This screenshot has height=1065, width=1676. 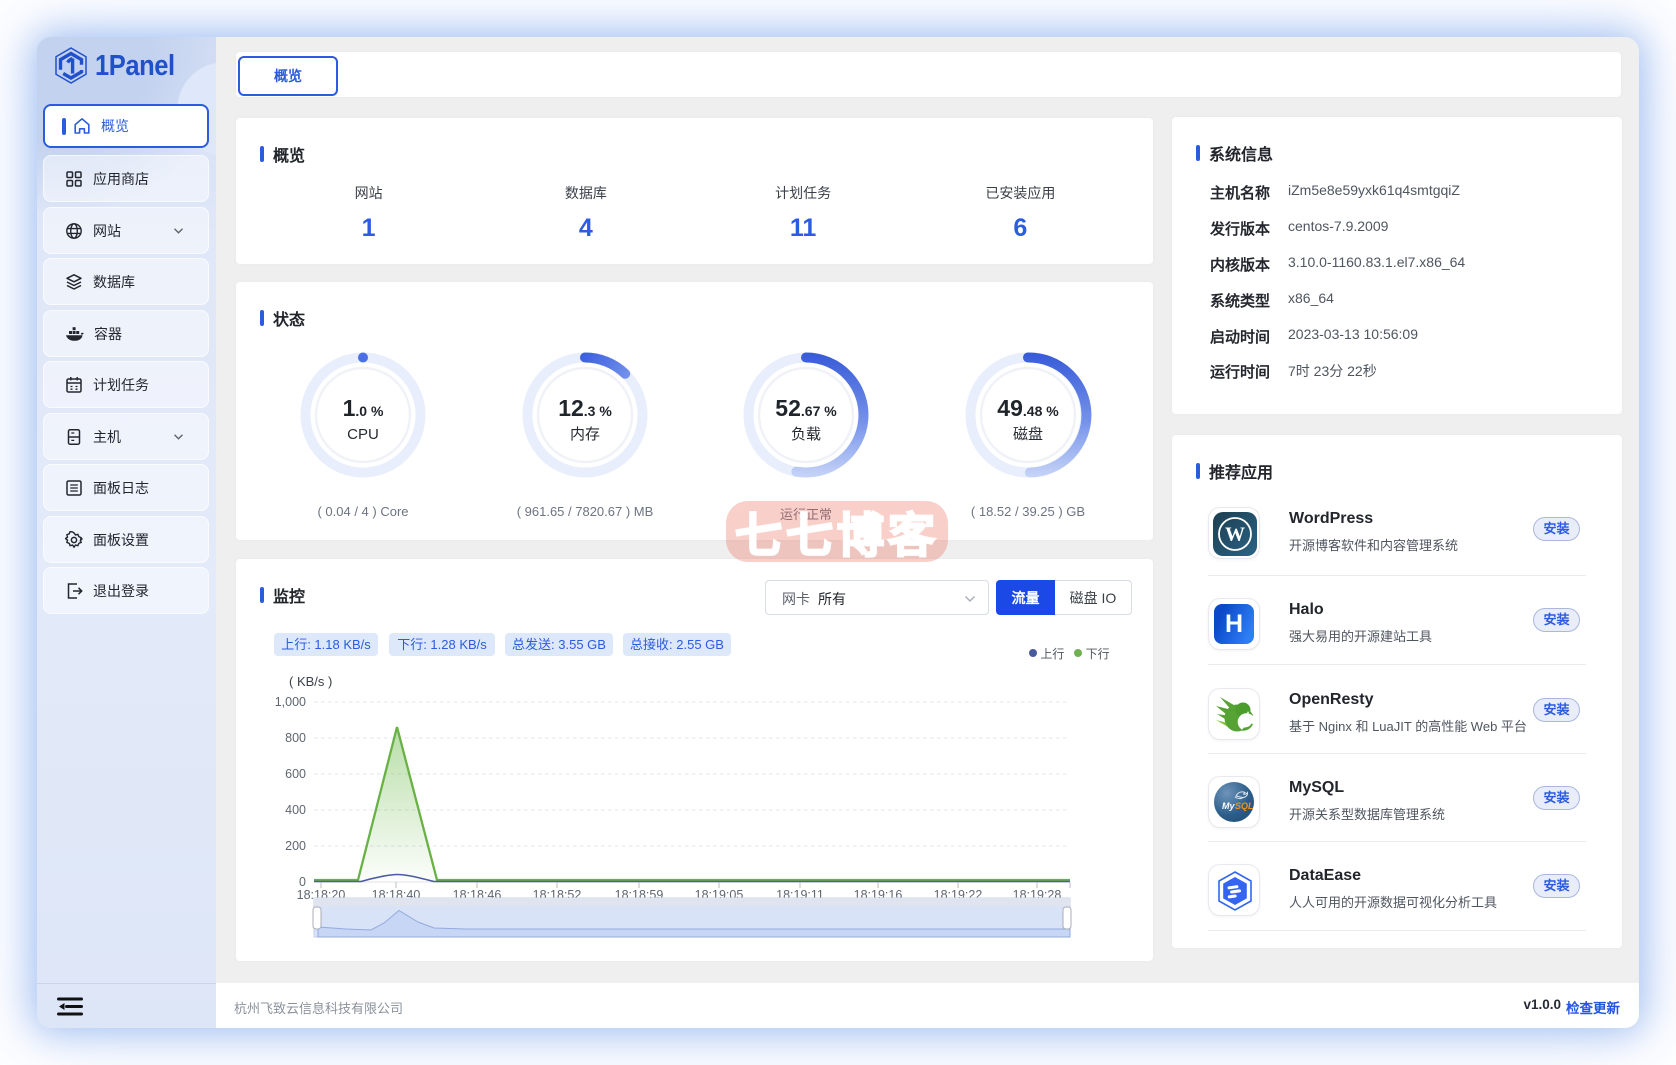 I want to click on svg-text: 200, so click(x=295, y=846).